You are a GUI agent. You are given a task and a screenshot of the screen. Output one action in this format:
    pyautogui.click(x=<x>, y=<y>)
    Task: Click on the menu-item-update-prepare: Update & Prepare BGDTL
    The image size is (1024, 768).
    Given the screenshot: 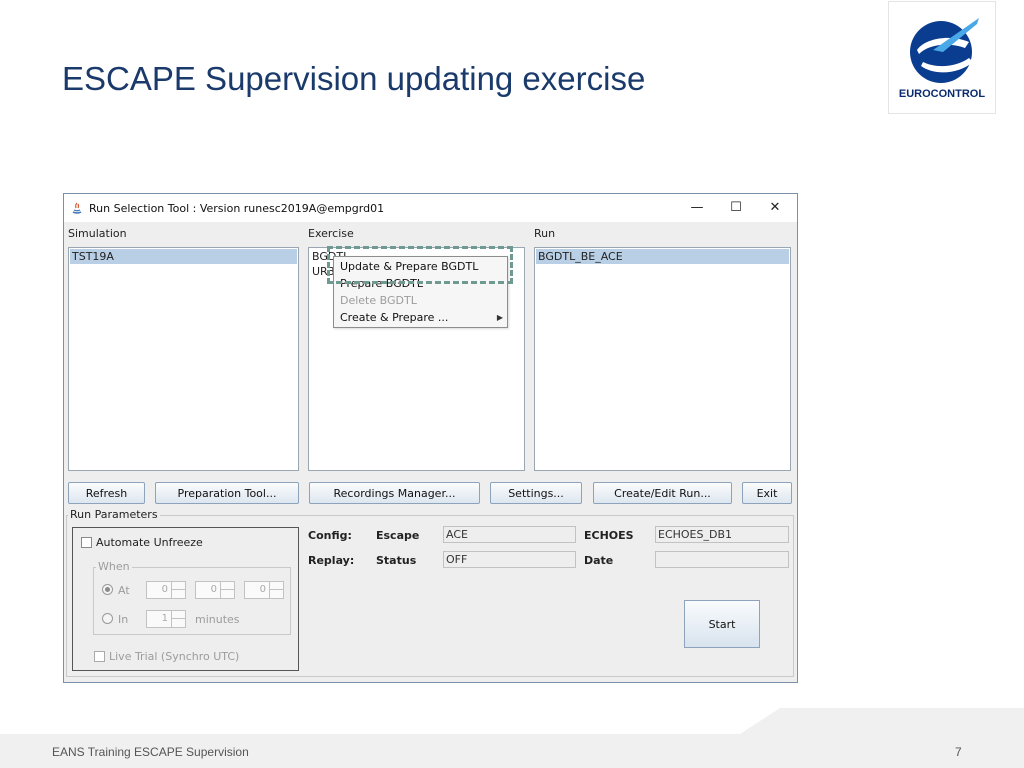 What is the action you would take?
    pyautogui.click(x=409, y=267)
    